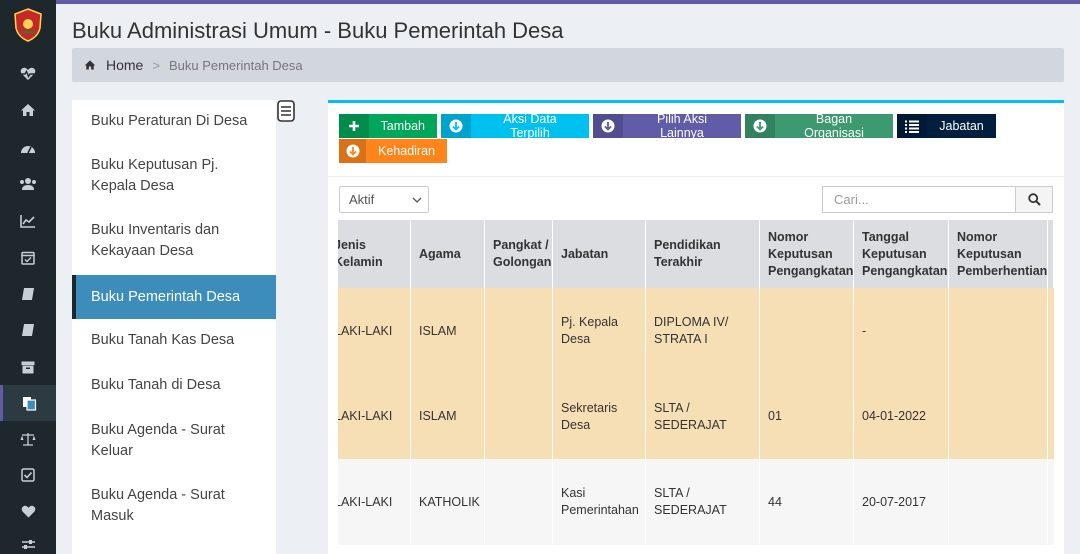 The image size is (1080, 554). What do you see at coordinates (28, 148) in the screenshot?
I see `dashboard-icon` at bounding box center [28, 148].